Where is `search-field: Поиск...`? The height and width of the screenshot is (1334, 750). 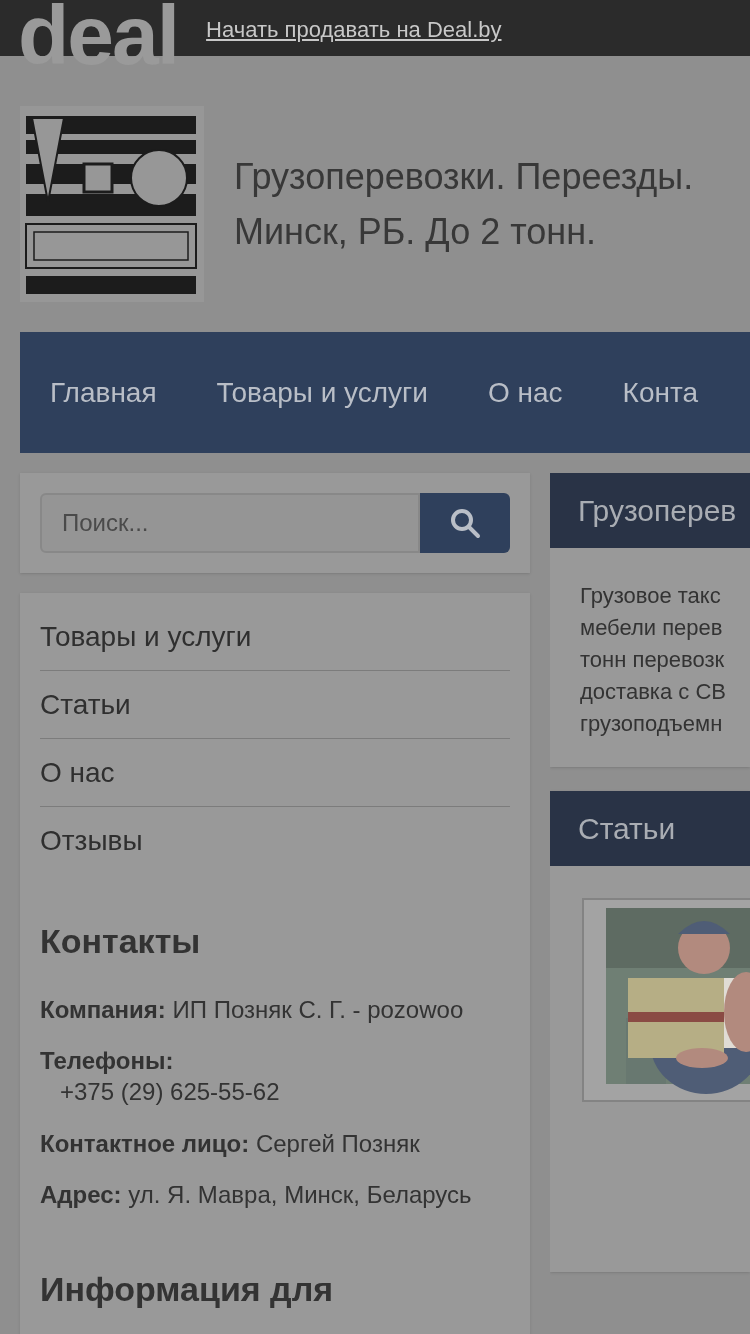 search-field: Поиск... is located at coordinates (230, 523).